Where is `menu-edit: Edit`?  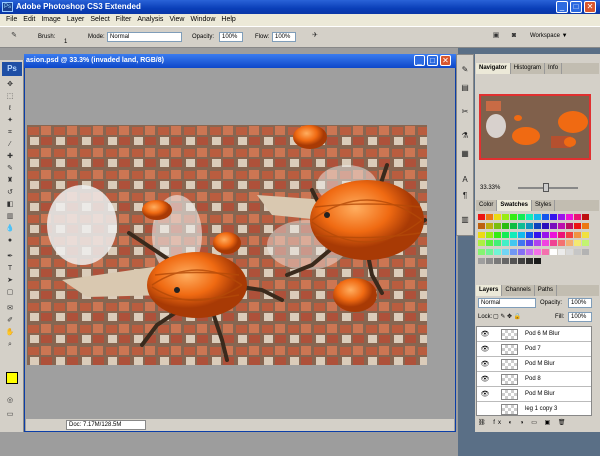
menu-edit: Edit is located at coordinates (29, 20).